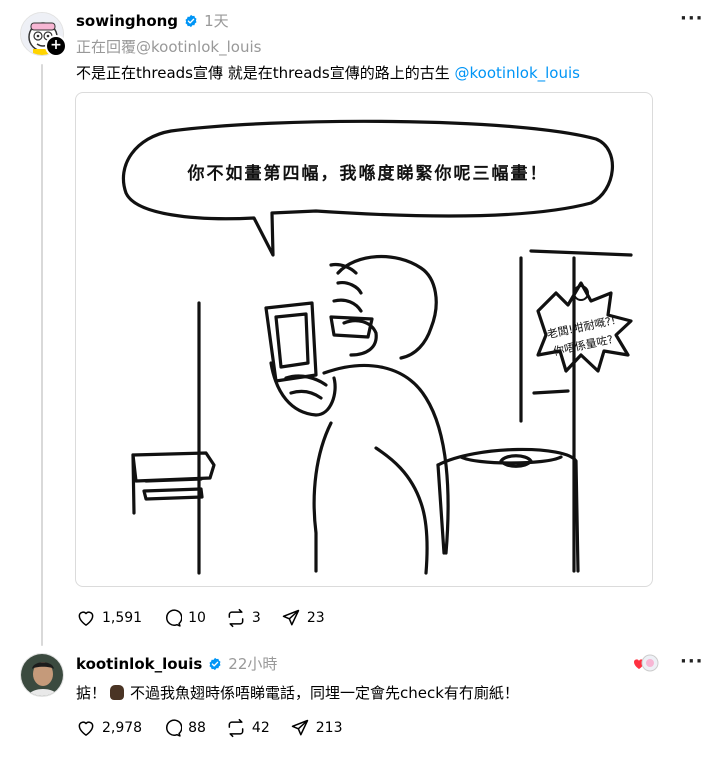 The width and height of the screenshot is (724, 757). I want to click on post-header: sowinghong 1天, so click(152, 20).